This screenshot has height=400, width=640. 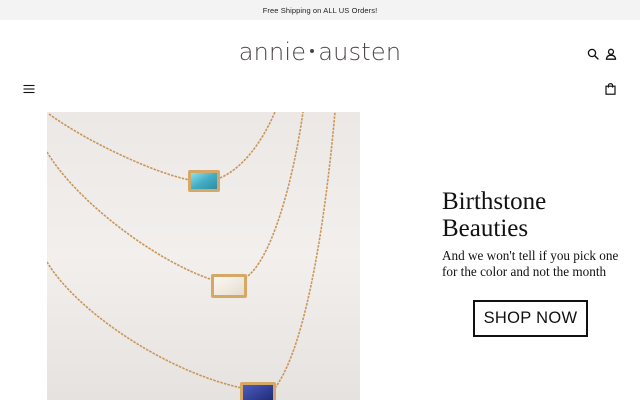 I want to click on logo-word-left: annie, so click(x=272, y=52).